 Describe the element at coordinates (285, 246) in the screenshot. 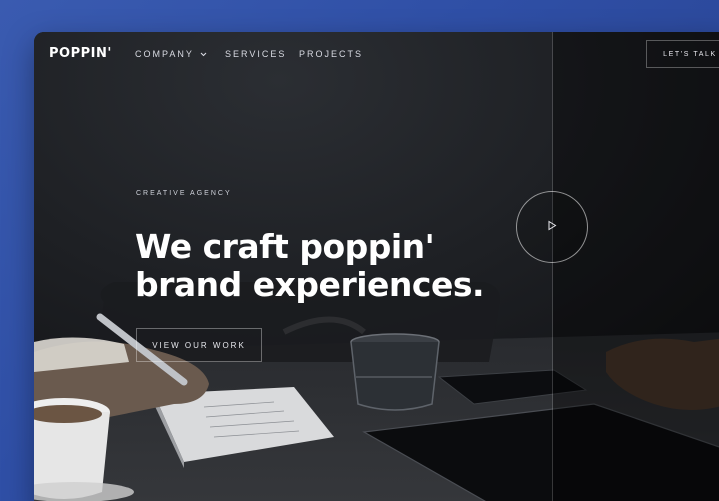

I see `headline-line-1: We craft poppin'` at that location.